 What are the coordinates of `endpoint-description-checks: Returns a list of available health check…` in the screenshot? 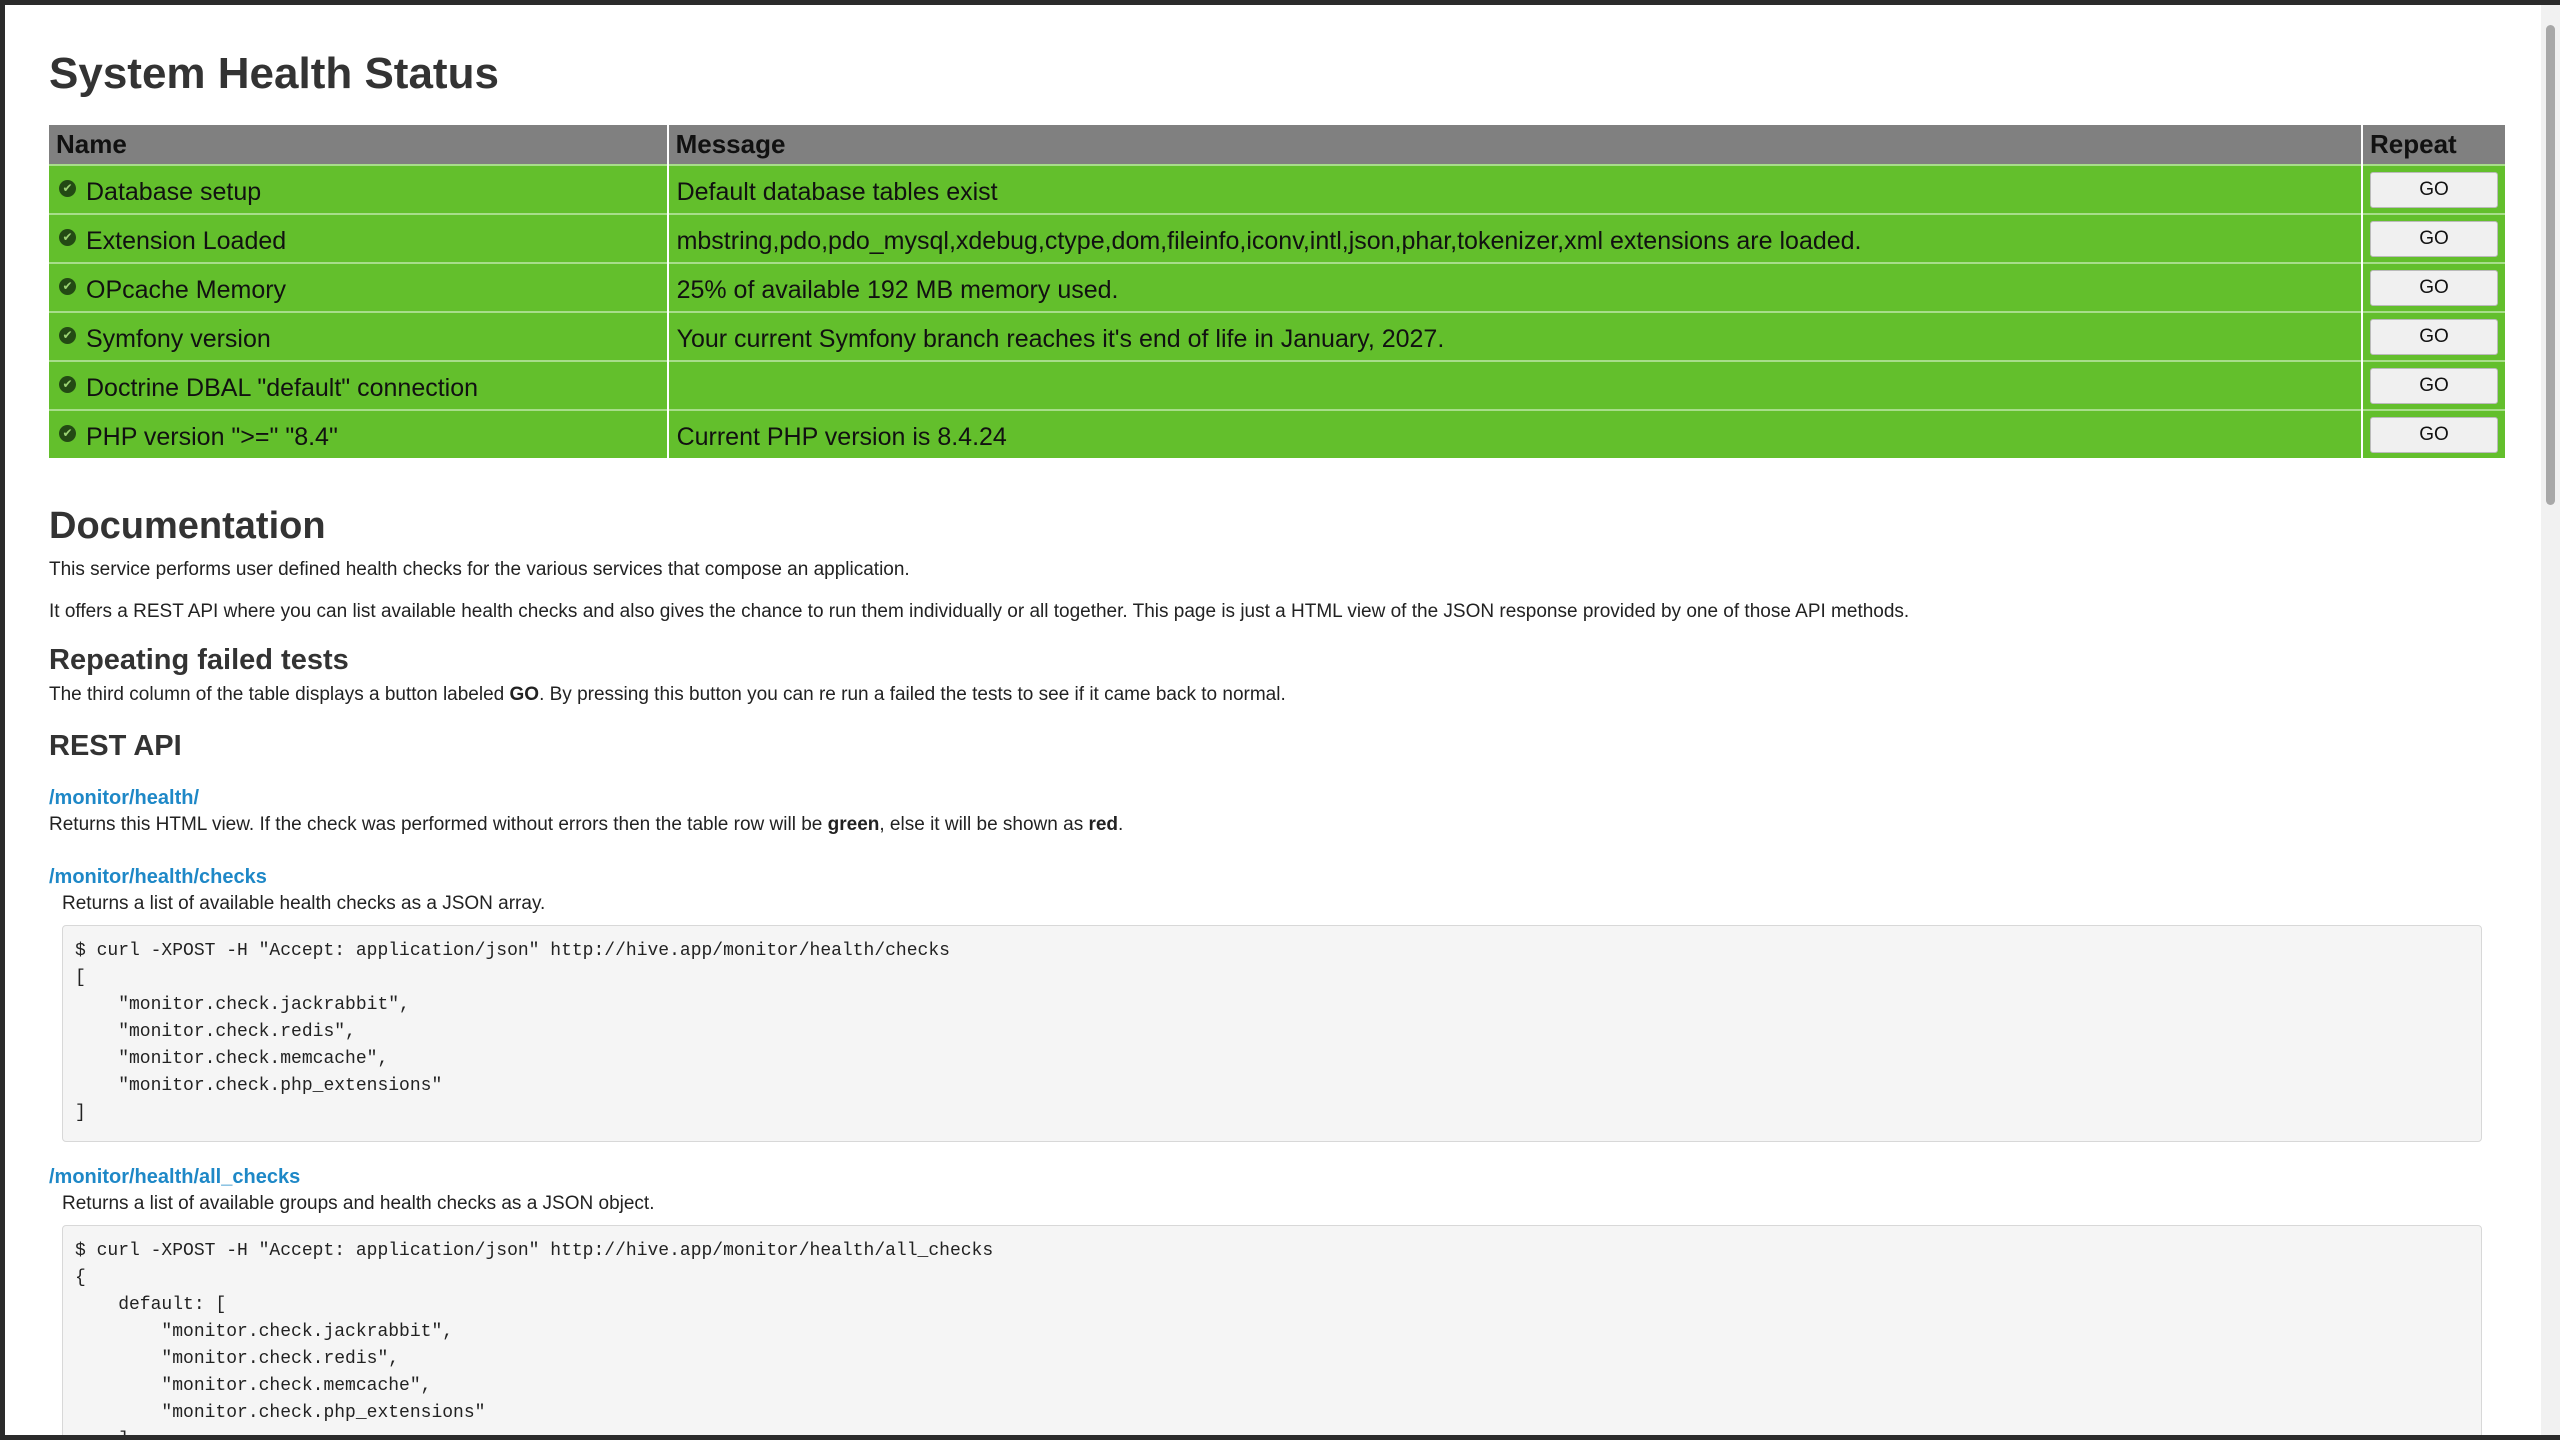 It's located at (304, 904).